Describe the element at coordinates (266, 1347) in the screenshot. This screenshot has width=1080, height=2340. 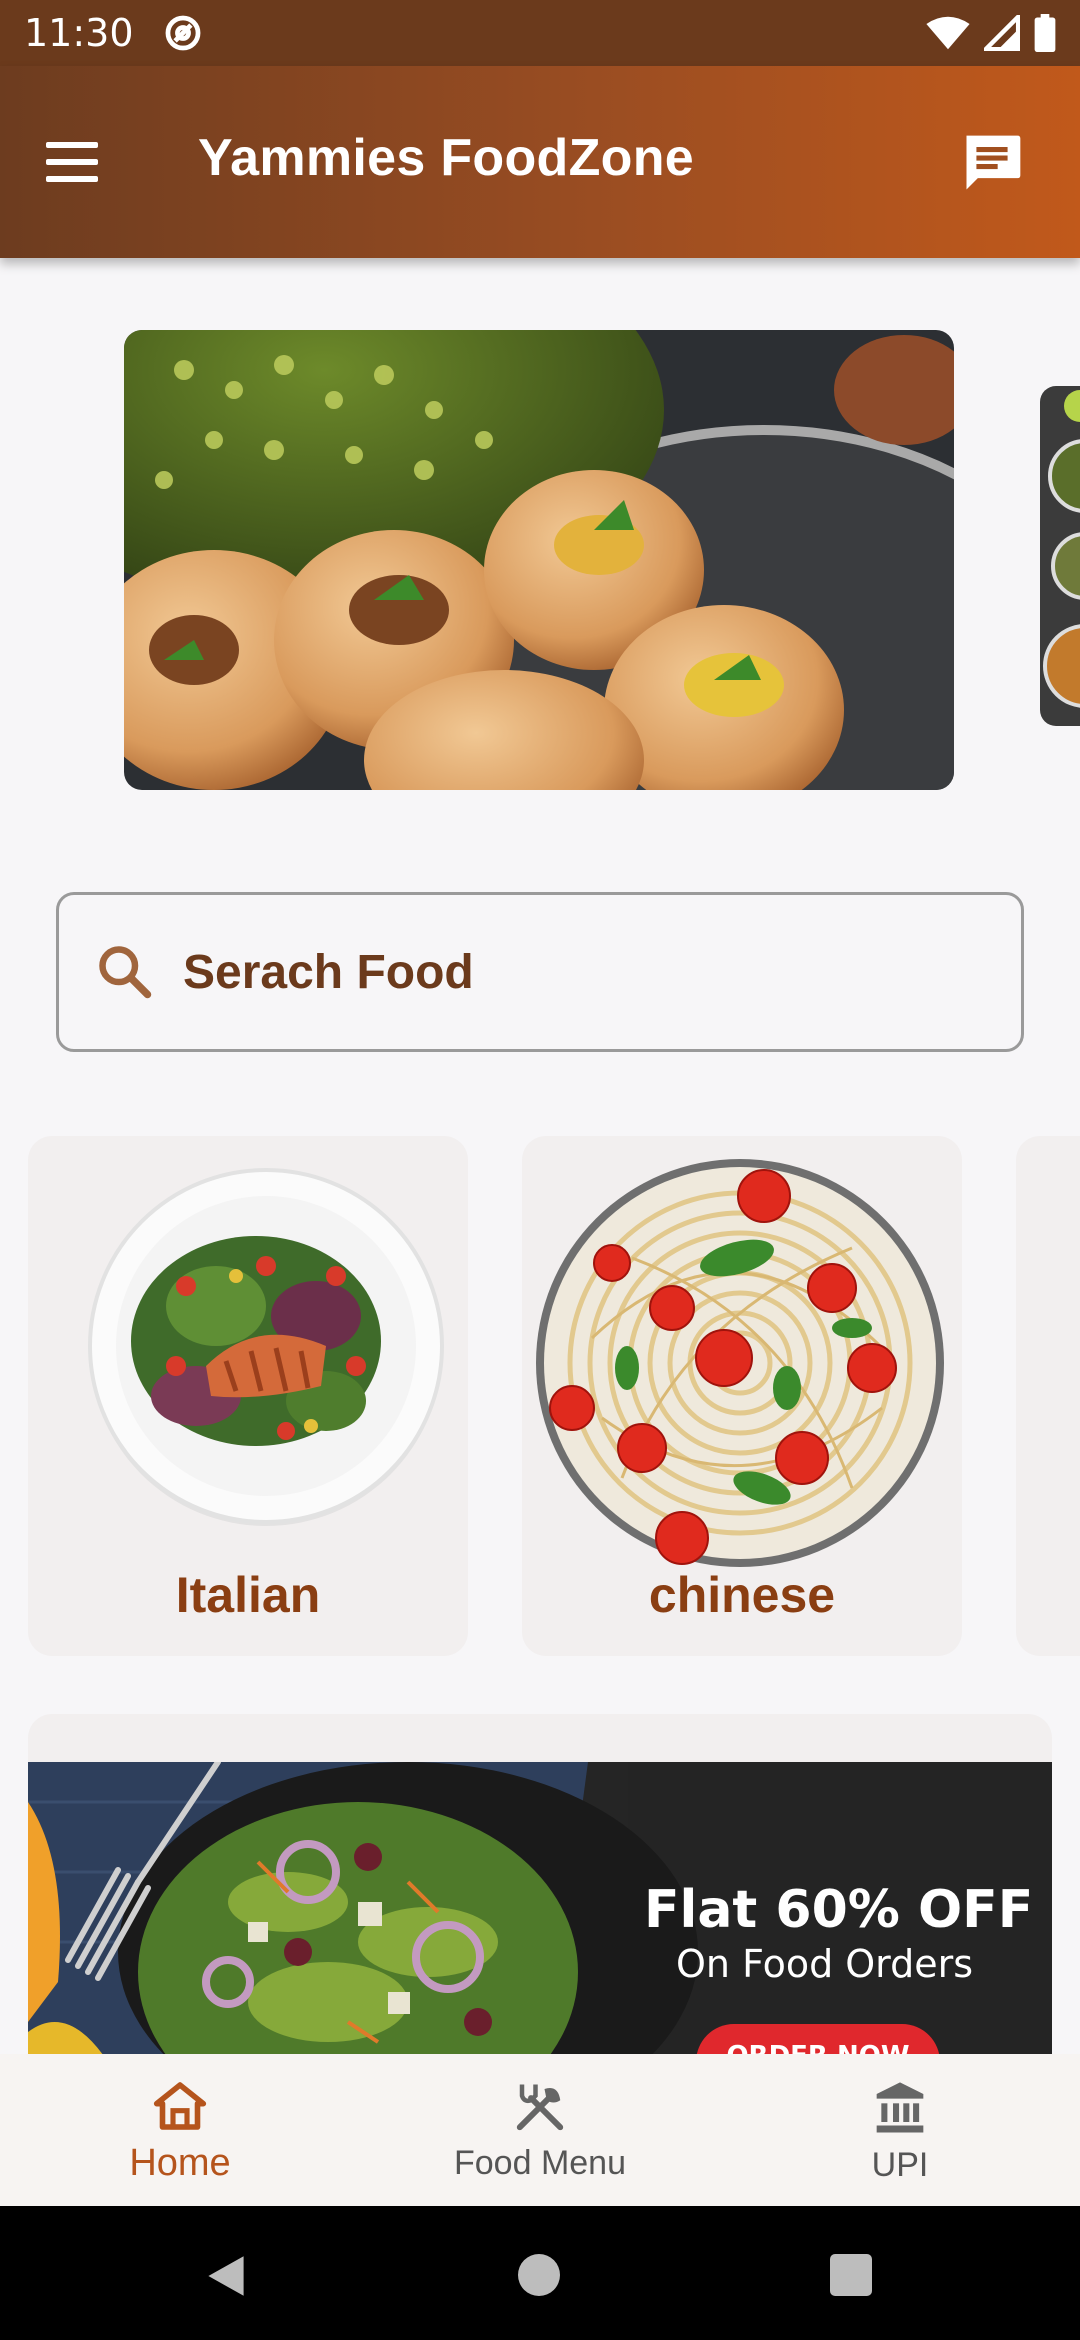
I see `salmon-salad-image` at that location.